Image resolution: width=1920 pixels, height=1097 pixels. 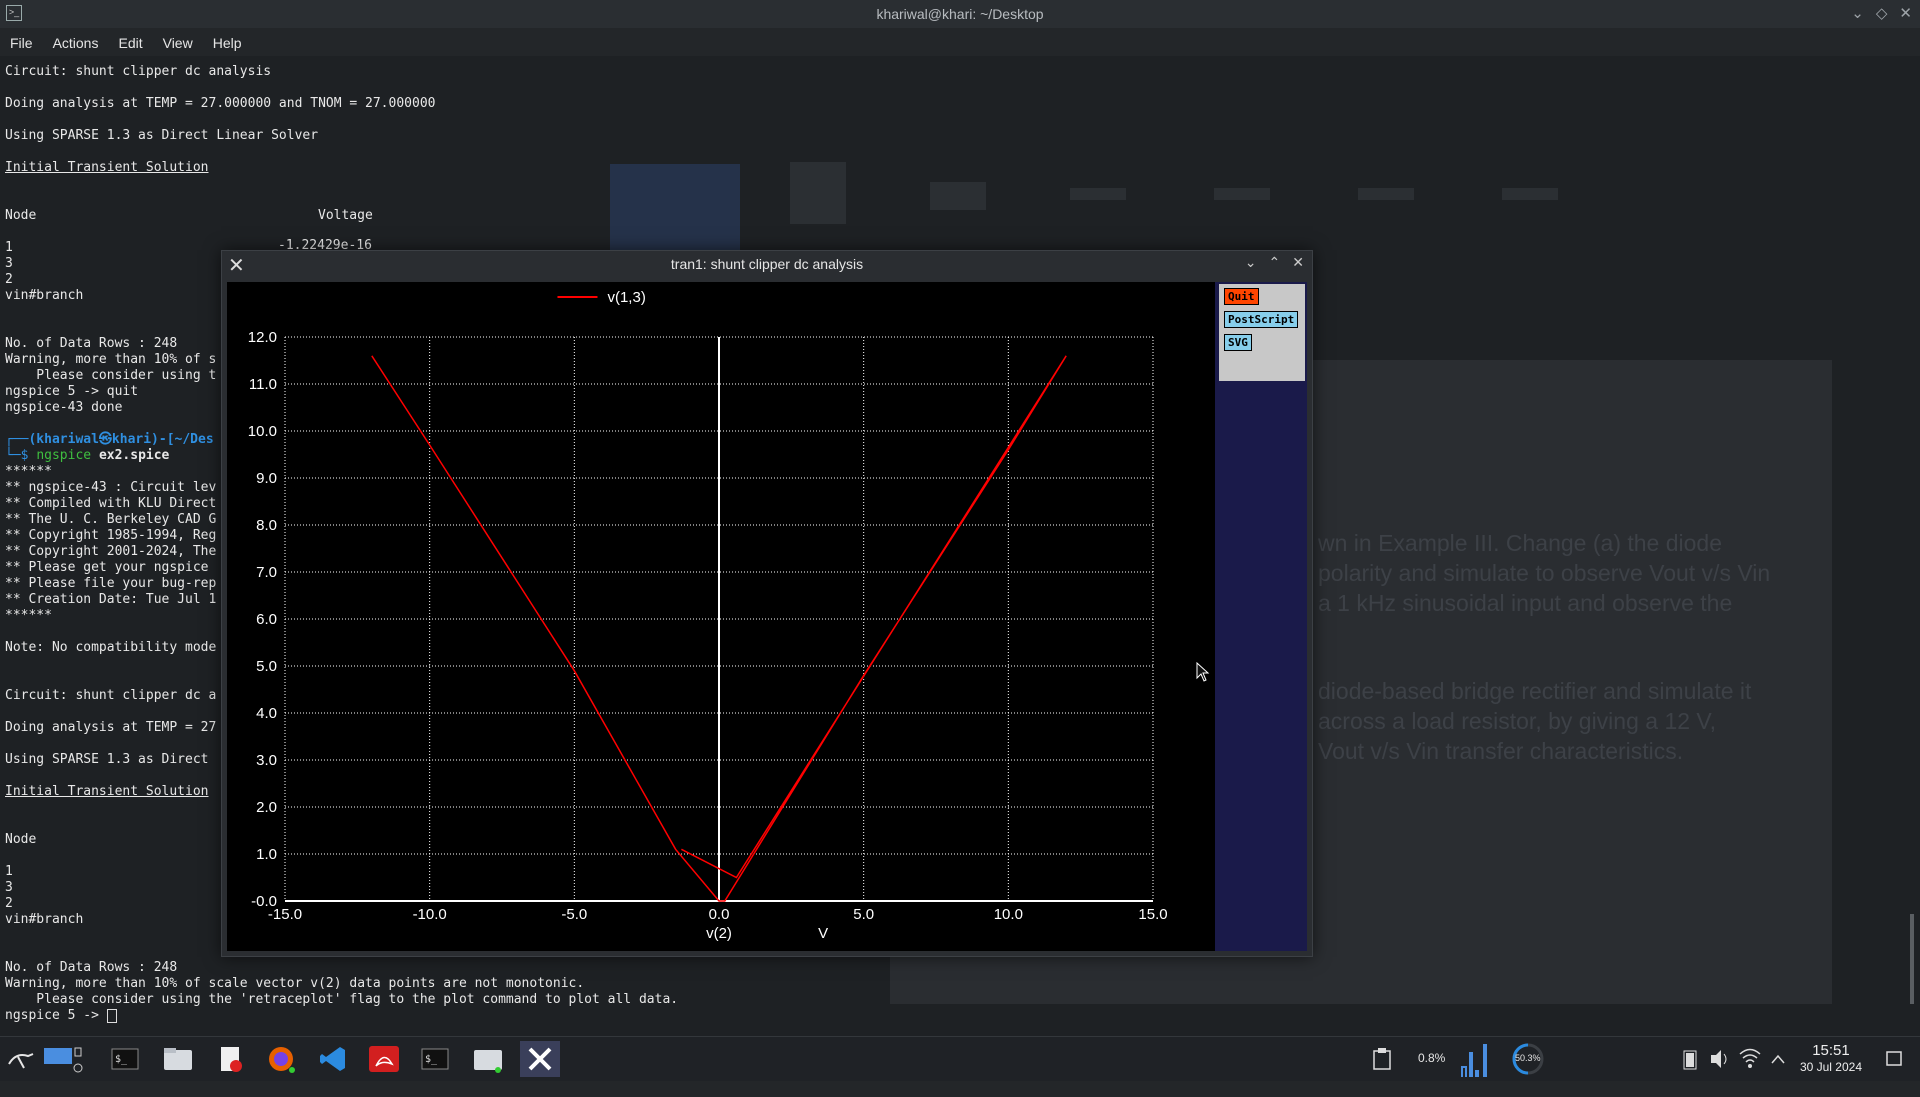 I want to click on taskbar: $_ $_ 0.8% 50.3% 15:51 30 Jul 2024, so click(x=960, y=1058).